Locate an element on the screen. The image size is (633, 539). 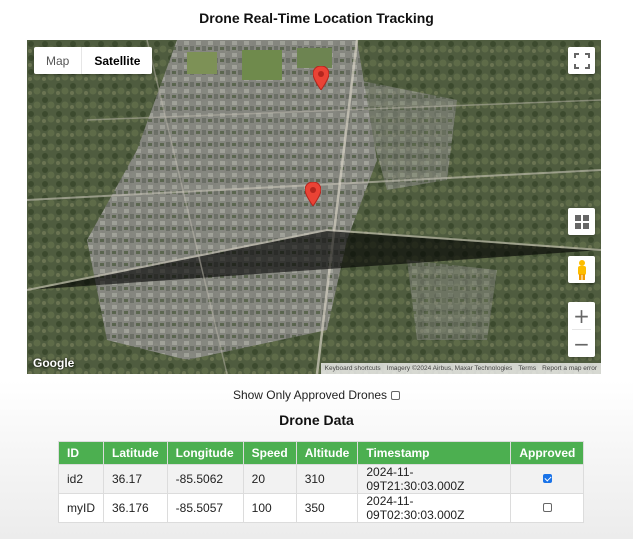
cell-id: myID is located at coordinates (81, 508).